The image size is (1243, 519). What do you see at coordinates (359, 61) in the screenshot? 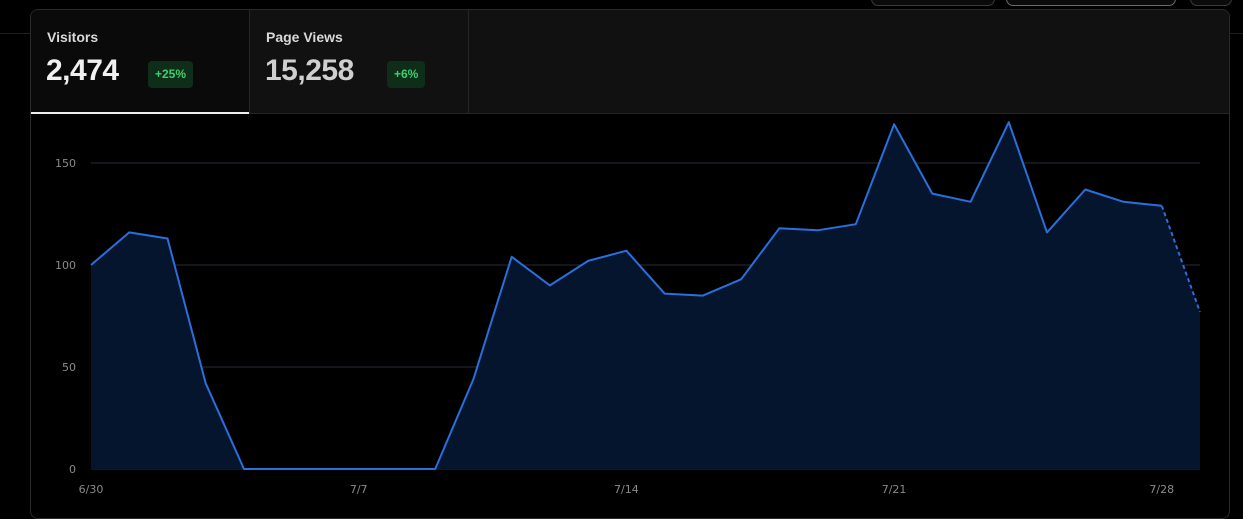
I see `tab-page-views: Page Views 15,258 +6%` at bounding box center [359, 61].